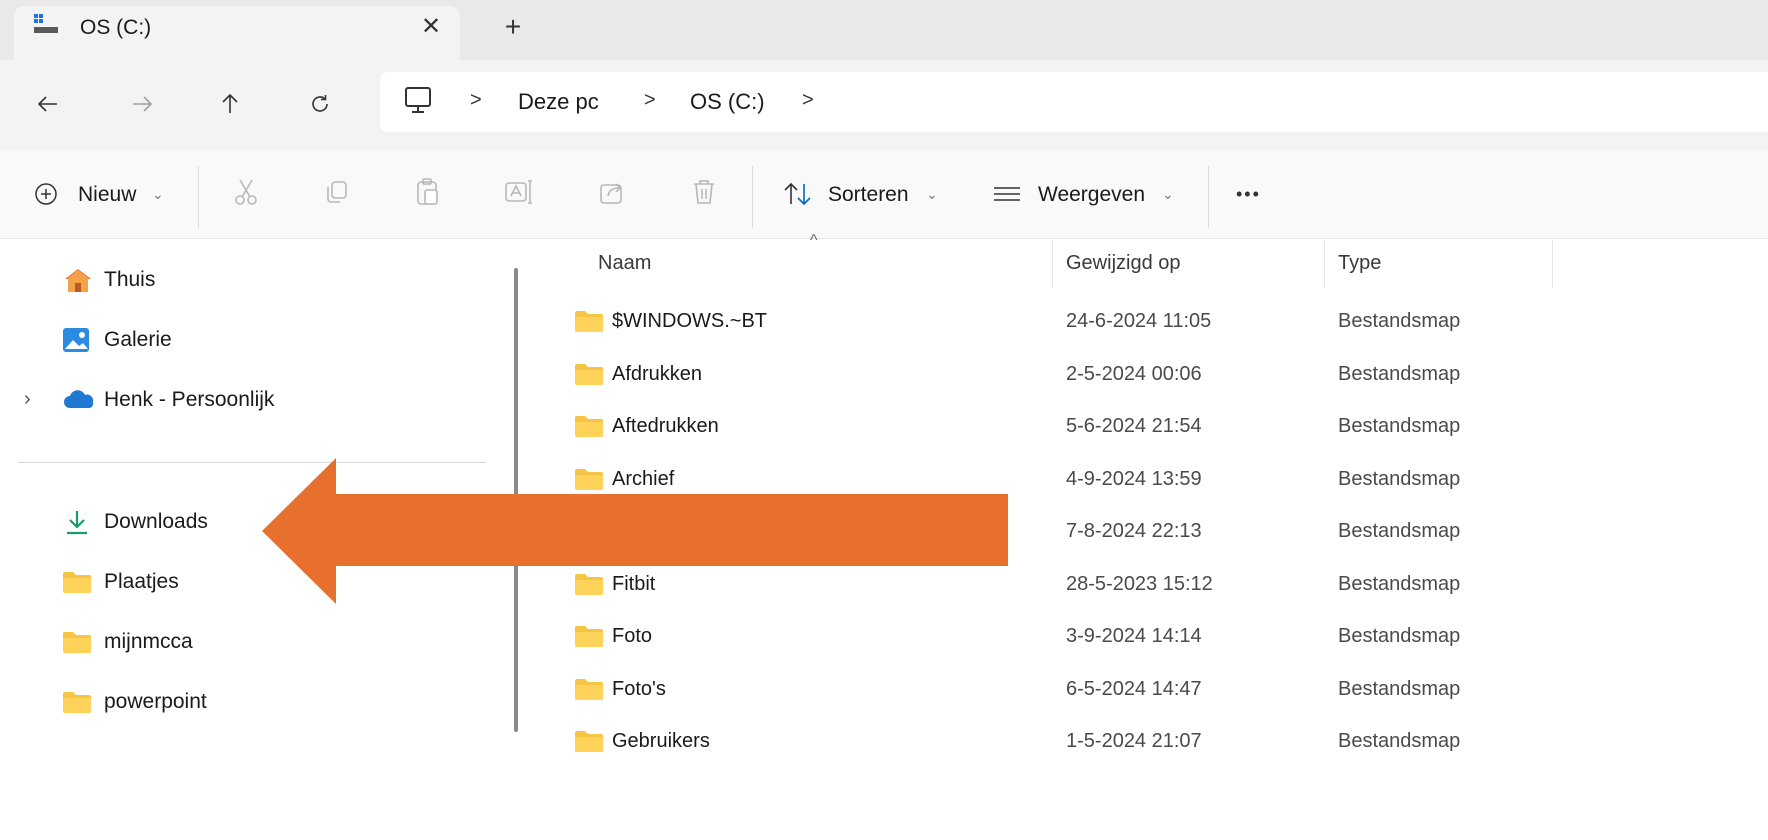 This screenshot has height=840, width=1768. I want to click on rename-icon, so click(518, 192).